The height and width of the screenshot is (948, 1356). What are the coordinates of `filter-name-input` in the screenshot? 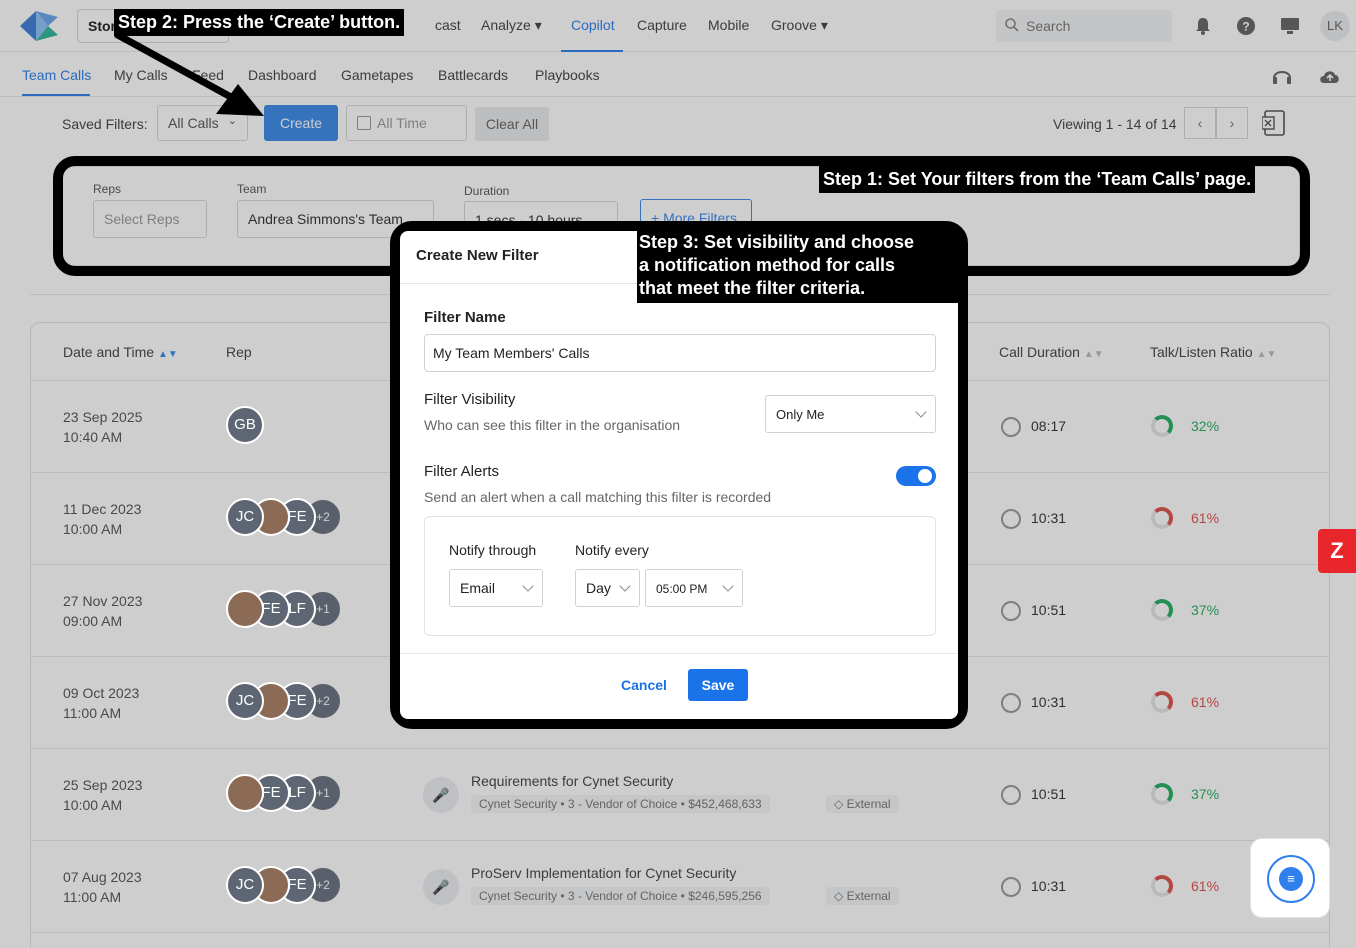 It's located at (680, 353).